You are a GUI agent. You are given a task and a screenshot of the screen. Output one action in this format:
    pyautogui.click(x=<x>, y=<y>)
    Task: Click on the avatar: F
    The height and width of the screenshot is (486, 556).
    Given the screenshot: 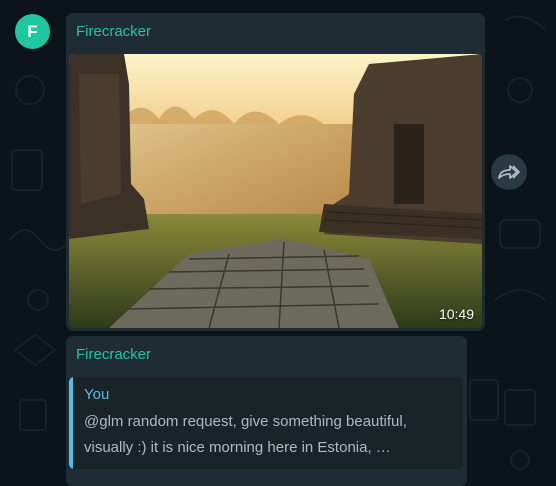 What is the action you would take?
    pyautogui.click(x=32, y=31)
    